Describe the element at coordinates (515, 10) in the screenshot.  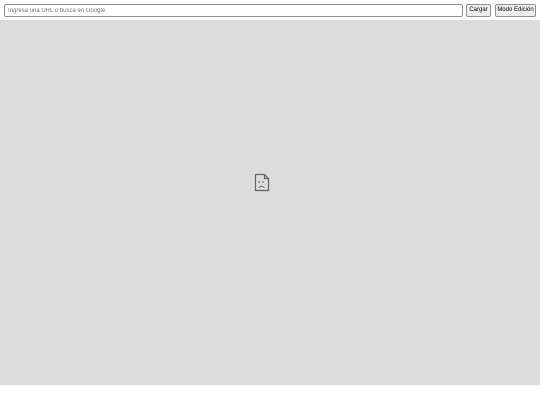
I see `edit-mode-button: Modo Edición` at that location.